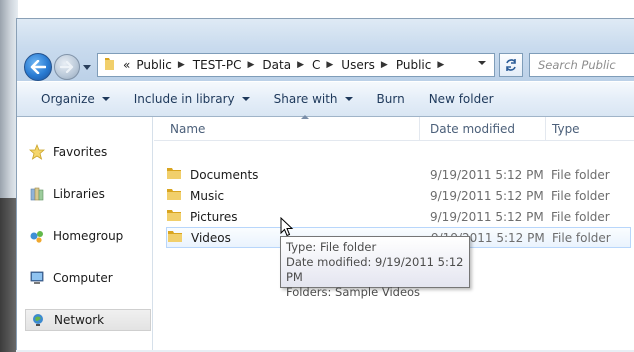  I want to click on search-input, so click(582, 65).